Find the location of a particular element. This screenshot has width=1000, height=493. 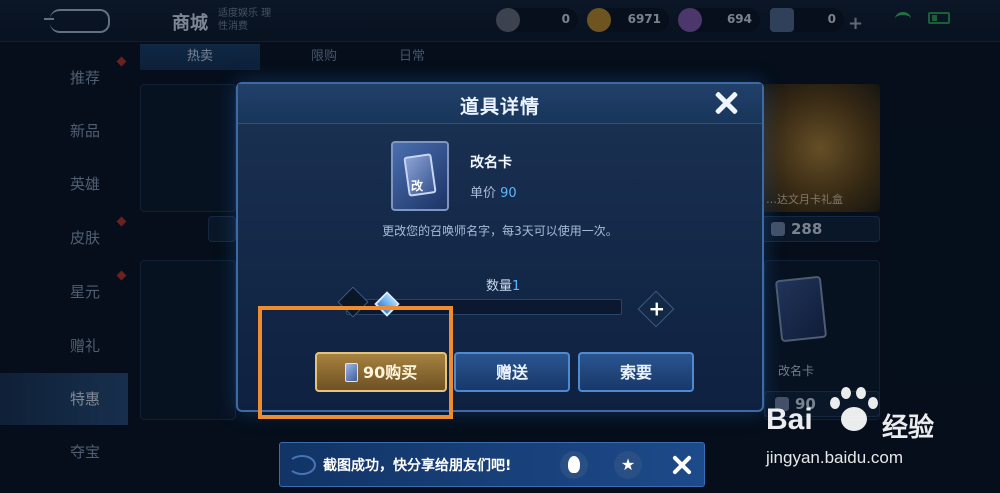

request-button: 索要 is located at coordinates (636, 372).